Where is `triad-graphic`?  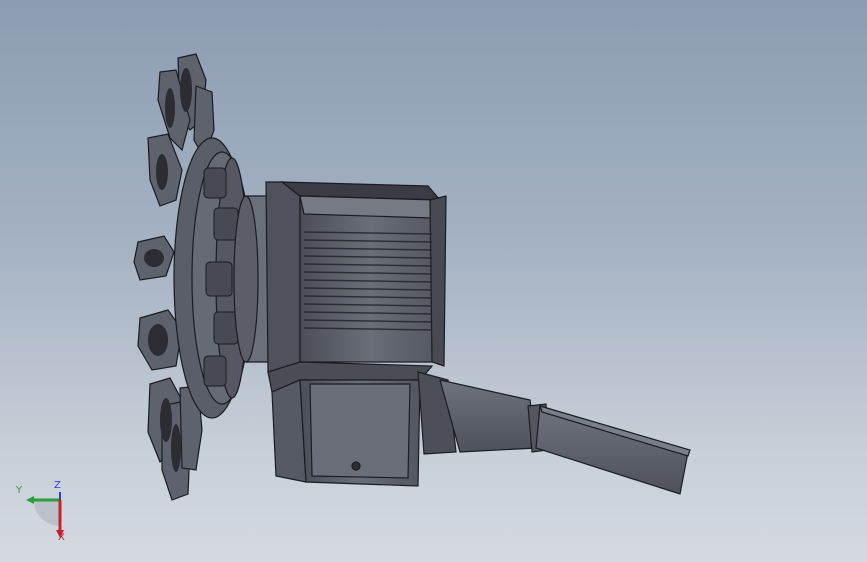 triad-graphic is located at coordinates (45, 515).